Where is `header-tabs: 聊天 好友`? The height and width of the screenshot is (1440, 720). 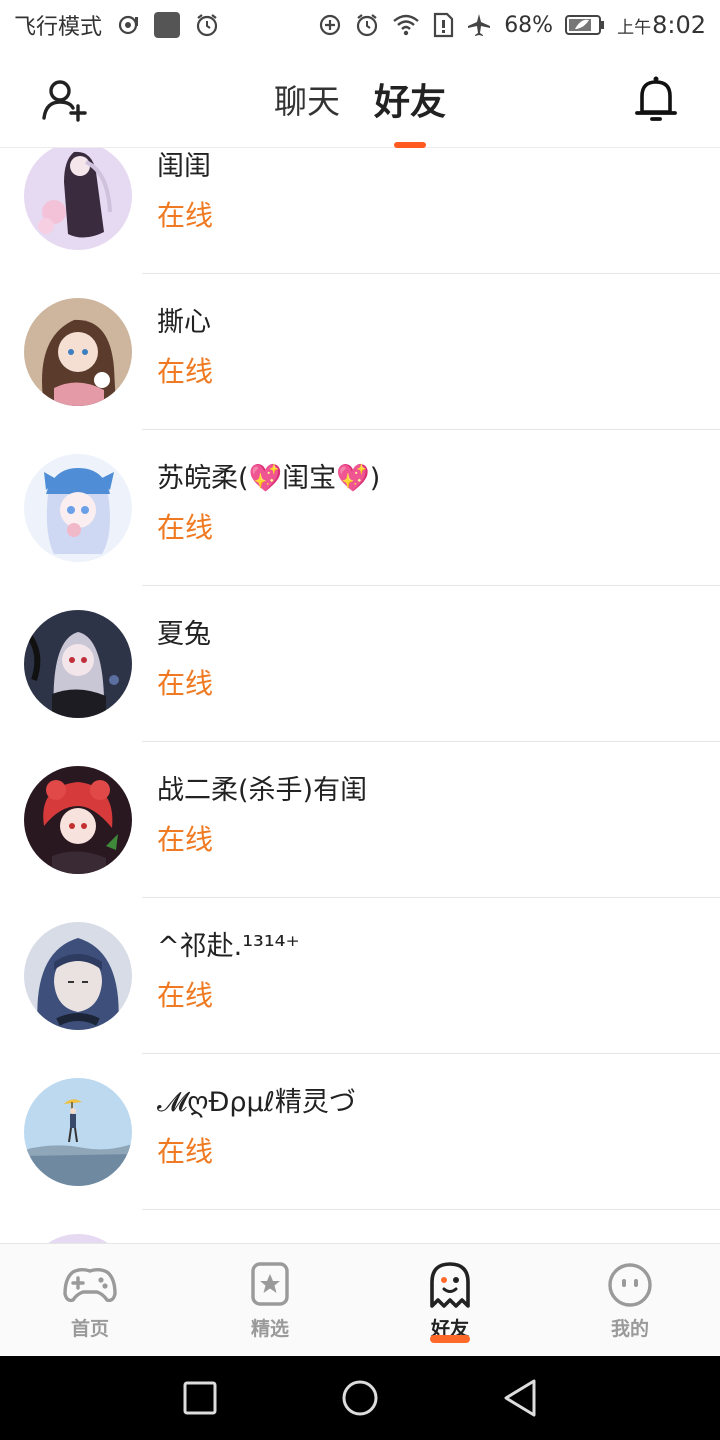 header-tabs: 聊天 好友 is located at coordinates (360, 99).